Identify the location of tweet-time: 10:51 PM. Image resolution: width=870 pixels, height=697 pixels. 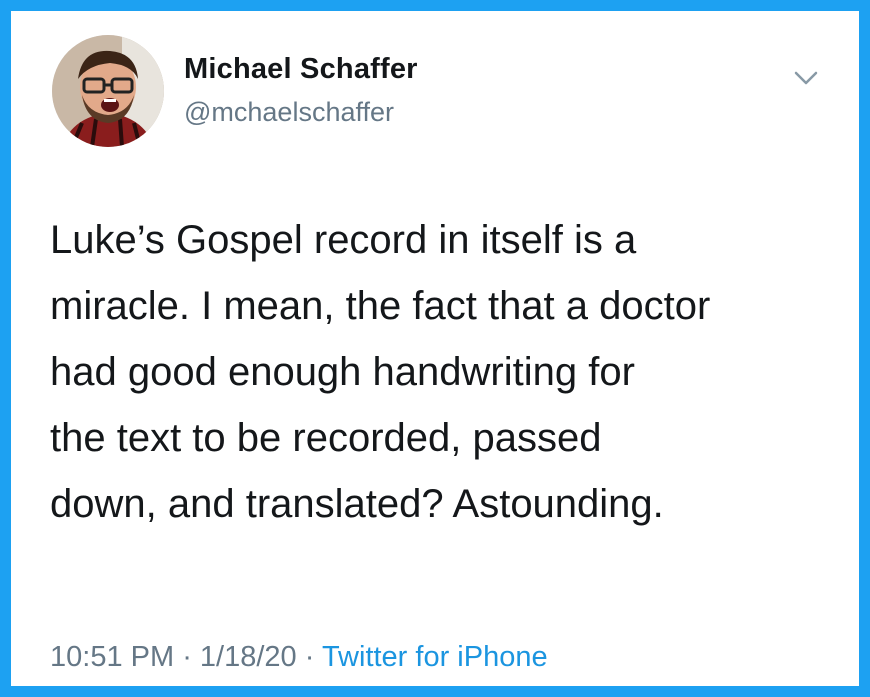
(112, 657).